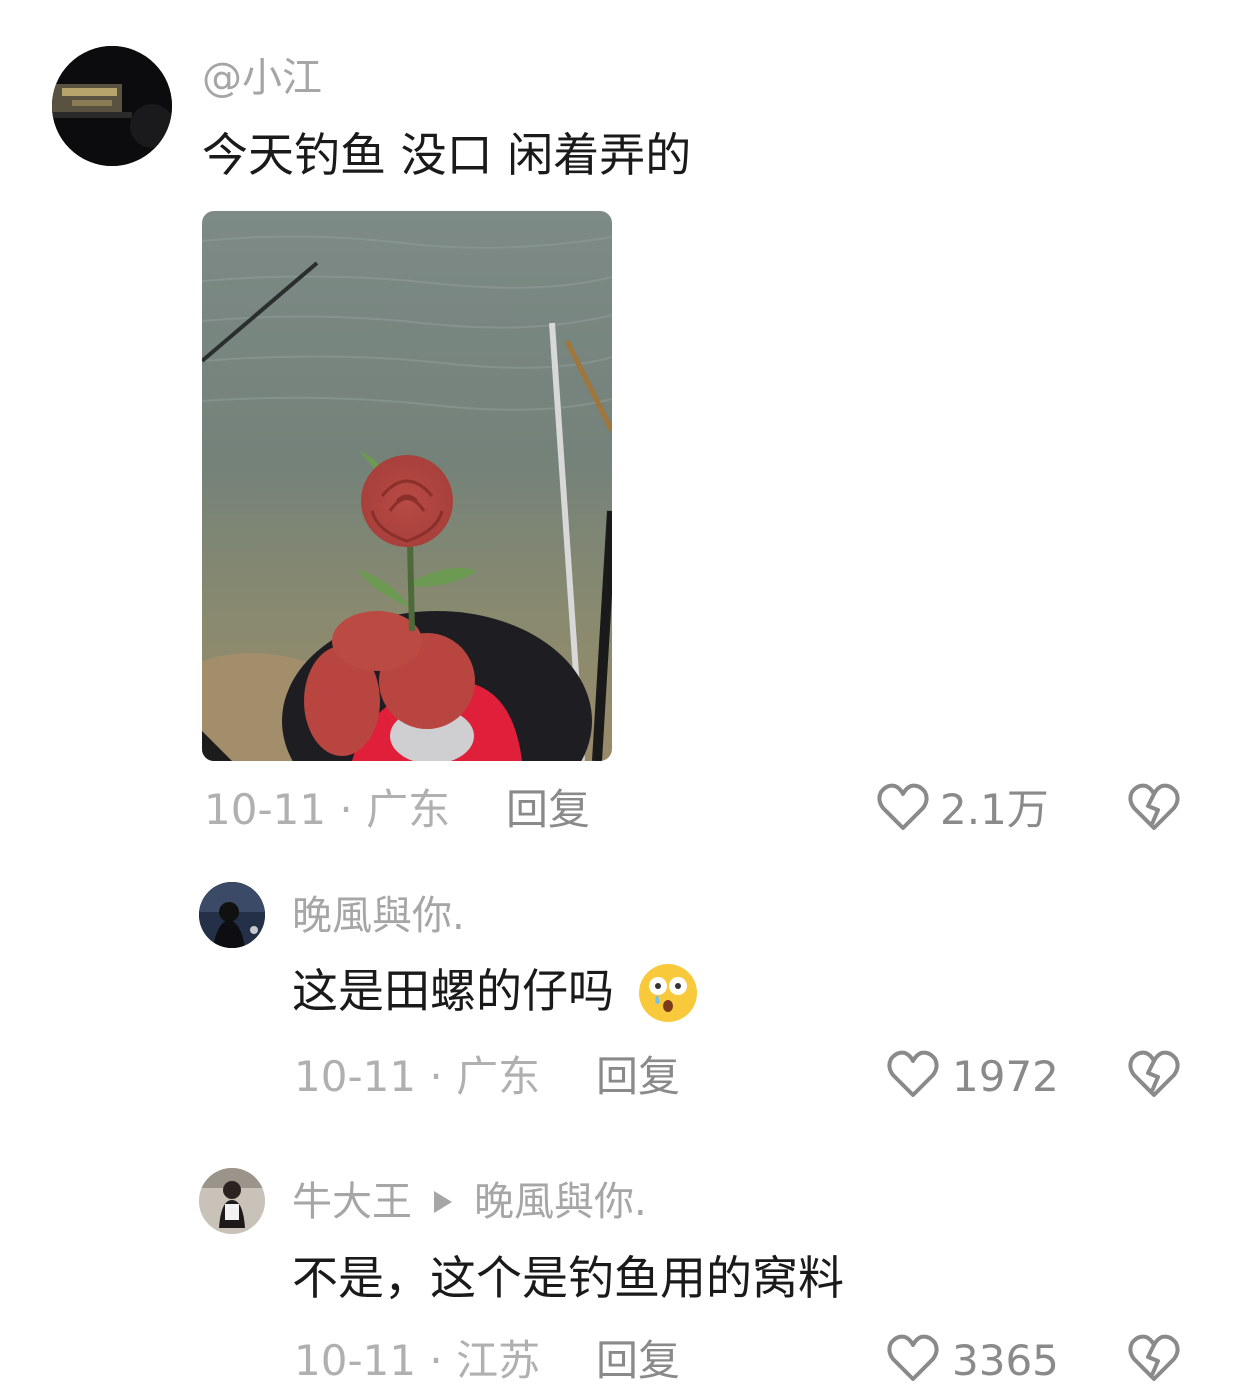  What do you see at coordinates (994, 809) in the screenshot?
I see `like-count: 2.1万` at bounding box center [994, 809].